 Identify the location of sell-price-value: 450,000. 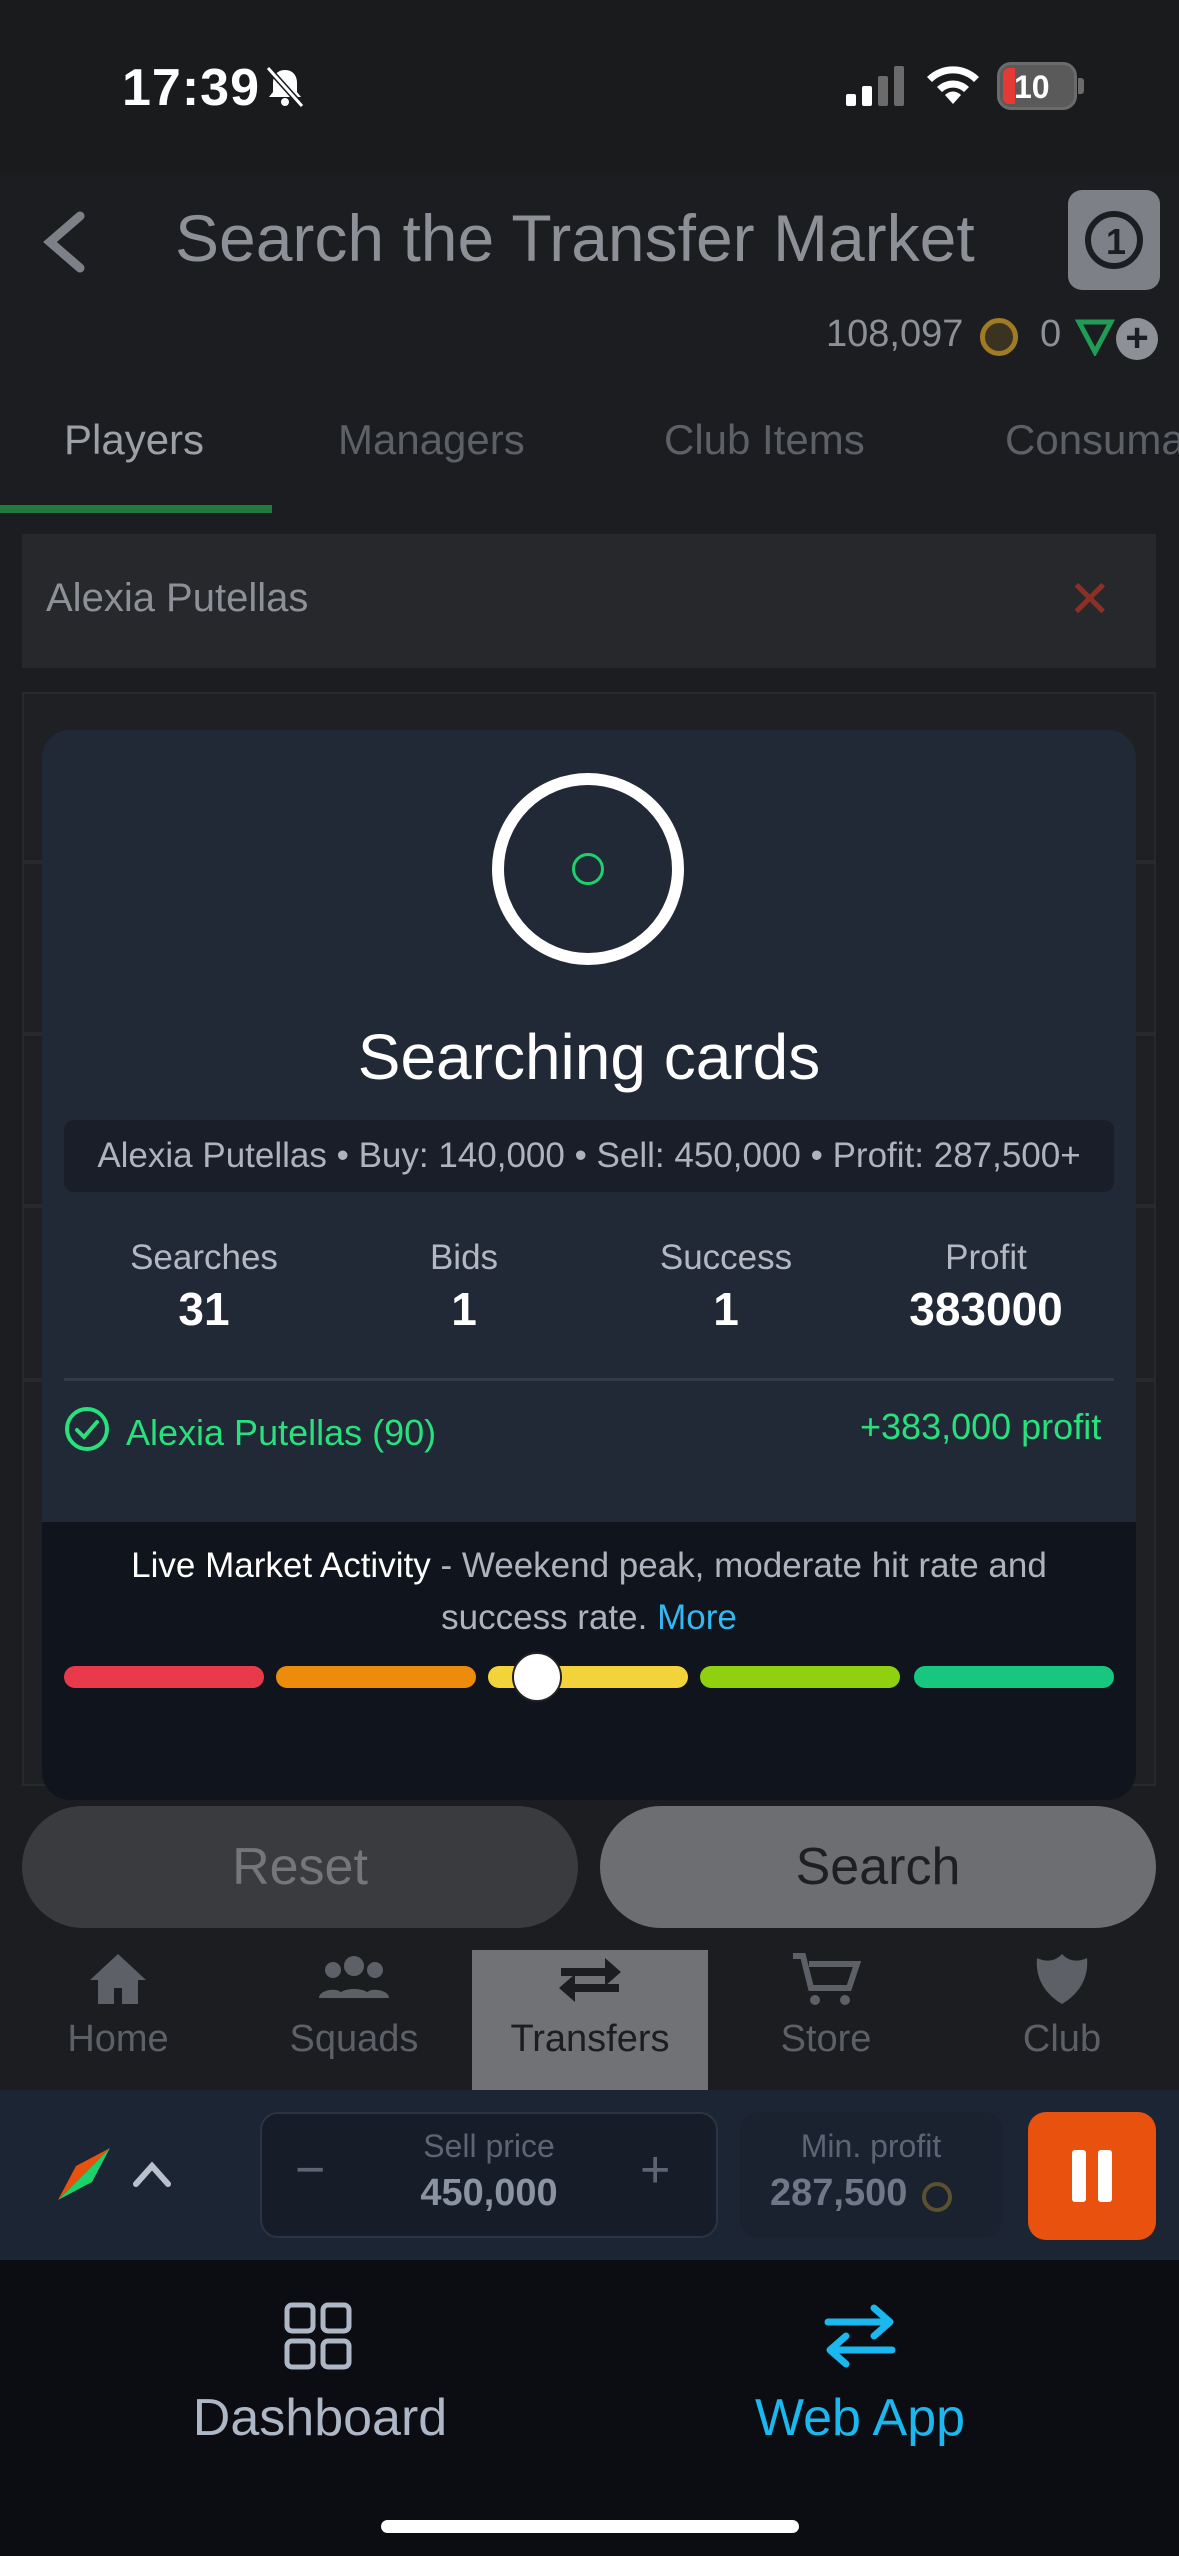
(489, 2193).